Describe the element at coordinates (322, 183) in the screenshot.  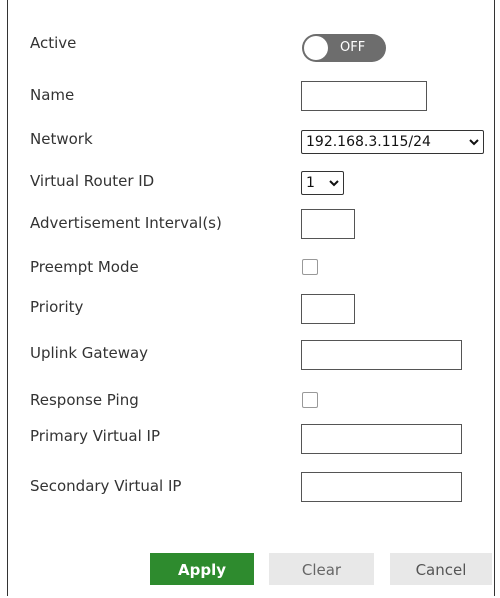
I see `virtual-router-id-select: 1` at that location.